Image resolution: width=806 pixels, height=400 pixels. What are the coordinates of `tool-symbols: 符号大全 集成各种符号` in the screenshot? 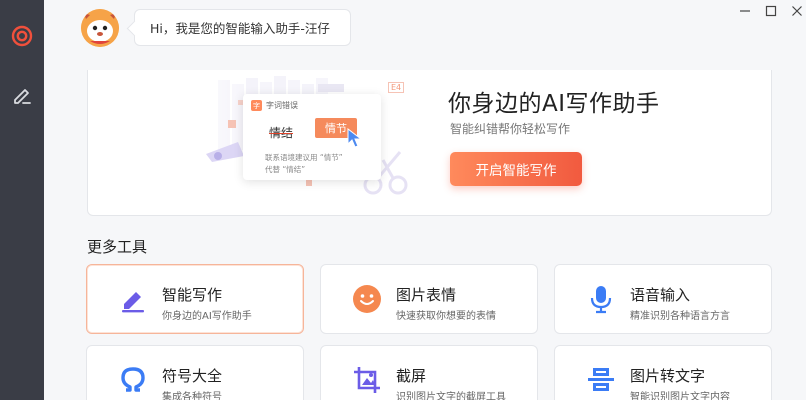 It's located at (195, 372).